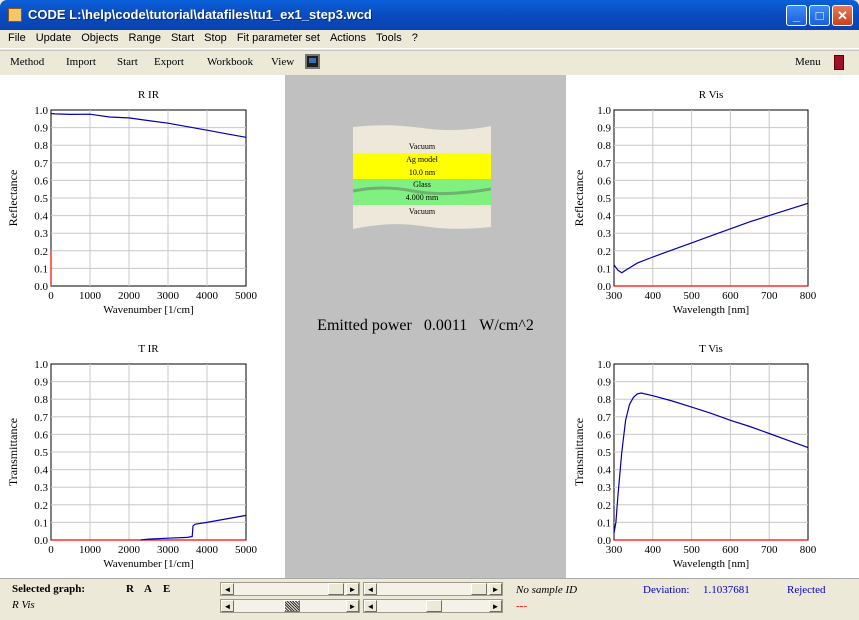 The width and height of the screenshot is (859, 620). I want to click on scrollbar-1: ◄ ►, so click(290, 589).